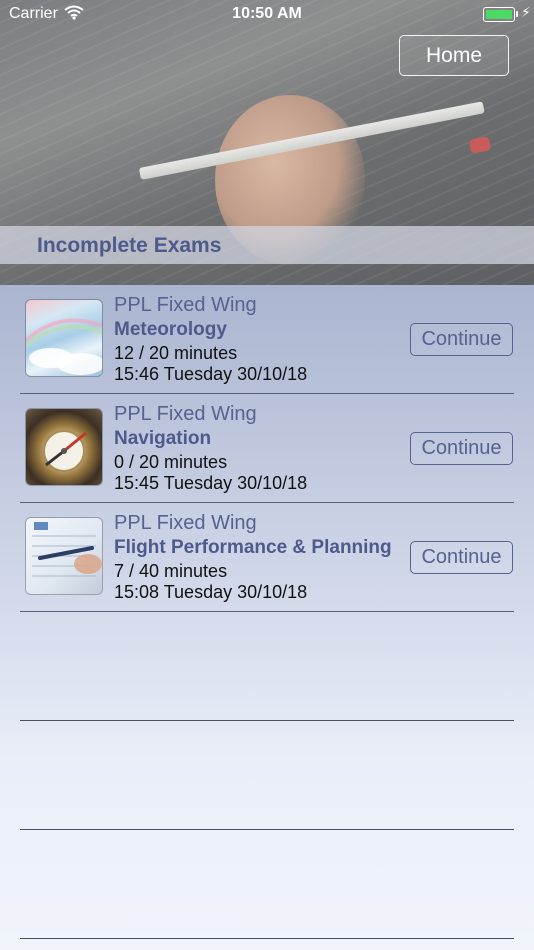 The height and width of the screenshot is (950, 534). I want to click on sky-rainbow-thumbnail, so click(64, 338).